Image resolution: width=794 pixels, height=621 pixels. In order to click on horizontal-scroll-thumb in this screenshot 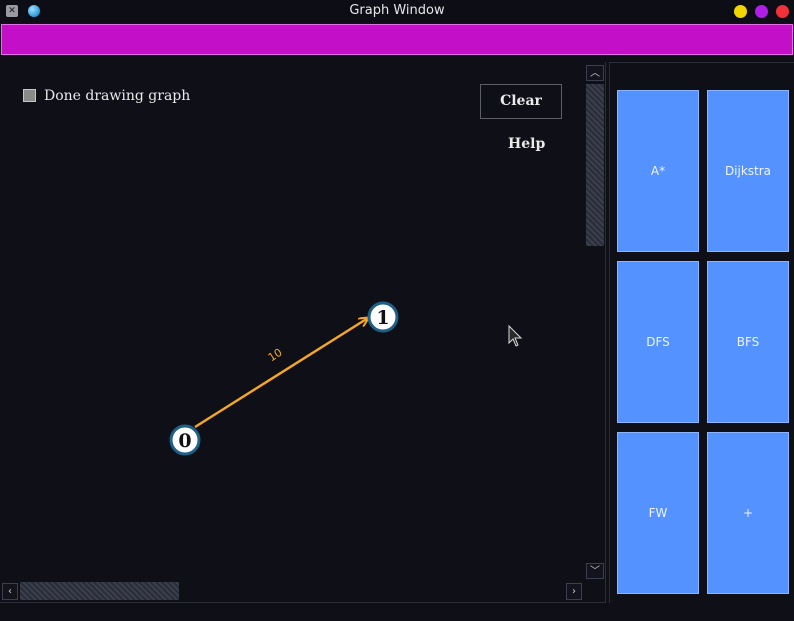, I will do `click(99, 591)`.